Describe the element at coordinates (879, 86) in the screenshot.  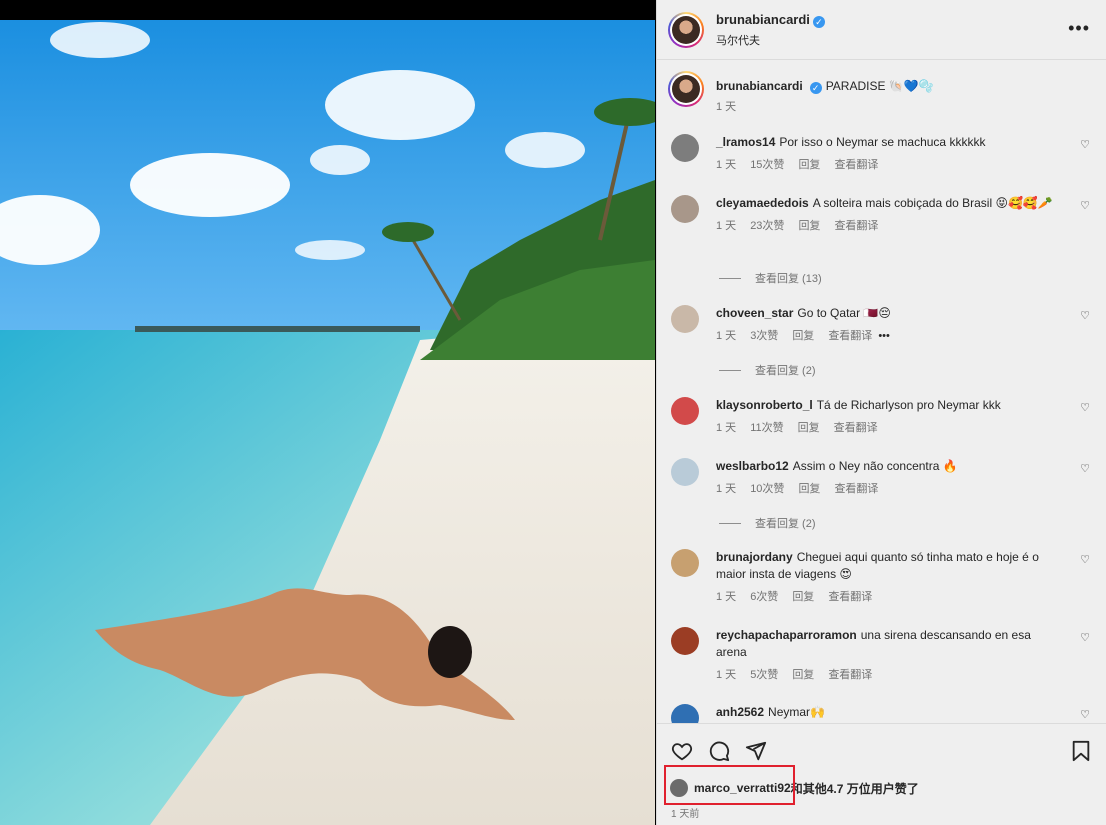
I see `caption-text: PARADISE 🐚💙🫧` at that location.